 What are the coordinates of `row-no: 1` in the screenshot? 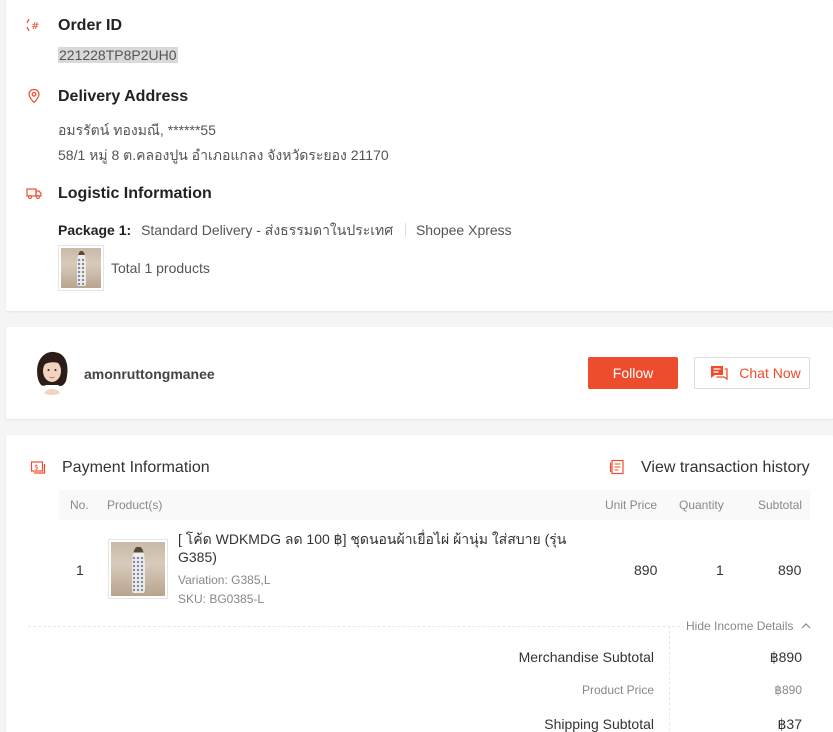 It's located at (80, 570).